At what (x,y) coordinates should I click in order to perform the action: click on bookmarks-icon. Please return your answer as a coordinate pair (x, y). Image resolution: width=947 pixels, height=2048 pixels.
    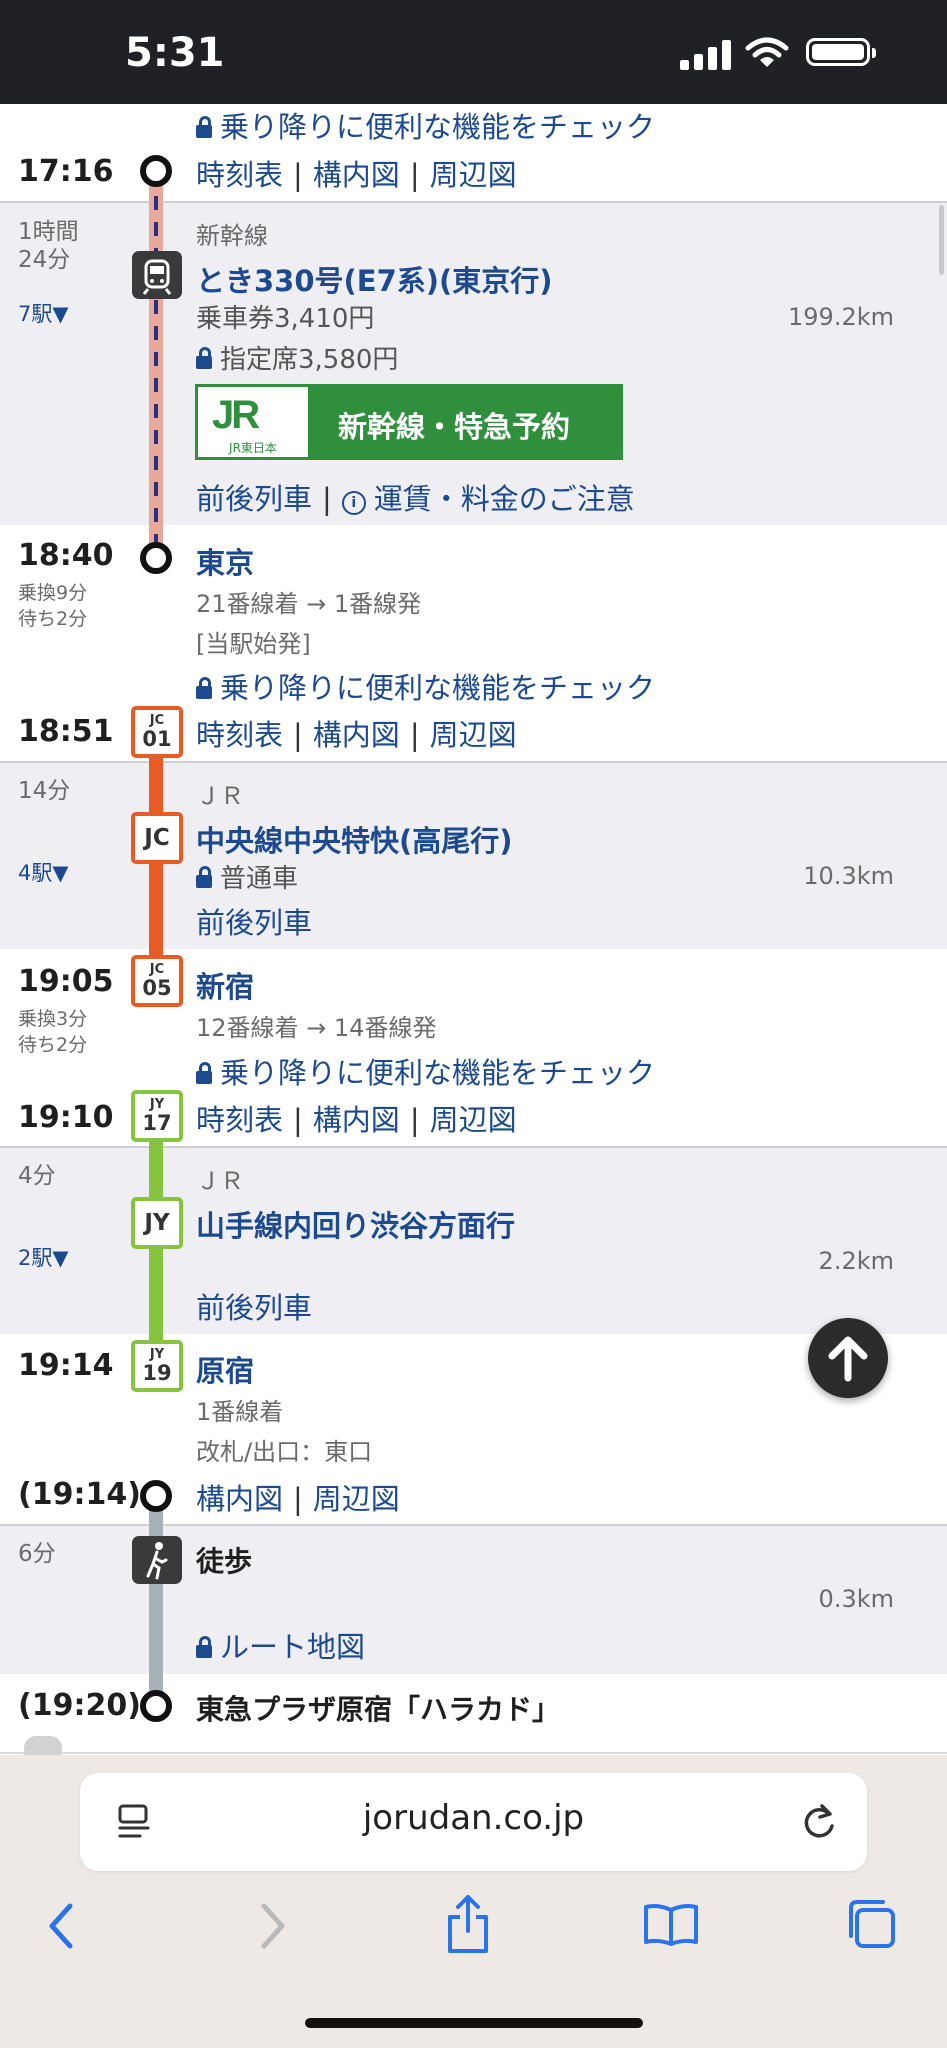
    Looking at the image, I should click on (671, 1924).